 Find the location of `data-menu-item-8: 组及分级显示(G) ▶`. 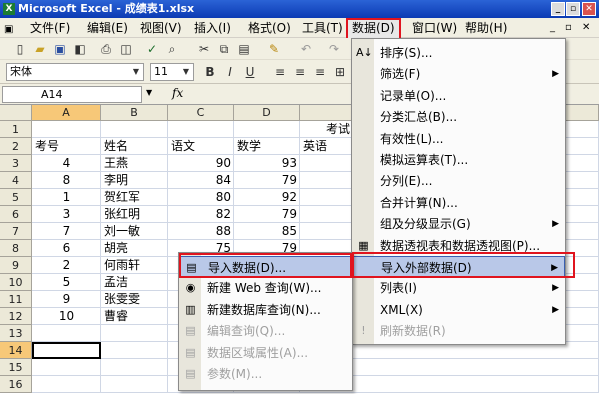

data-menu-item-8: 组及分级显示(G) ▶ is located at coordinates (458, 224).